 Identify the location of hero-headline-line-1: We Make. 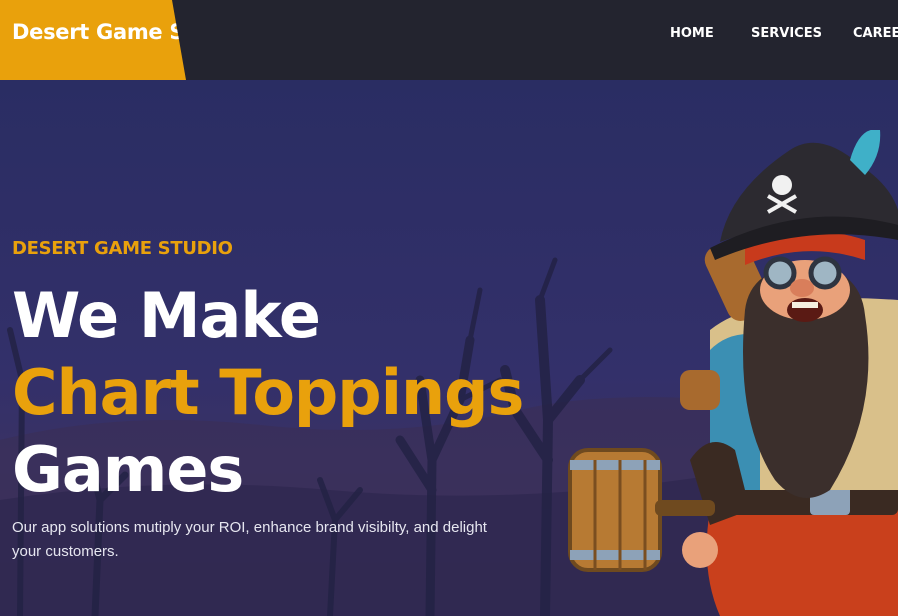
(166, 315).